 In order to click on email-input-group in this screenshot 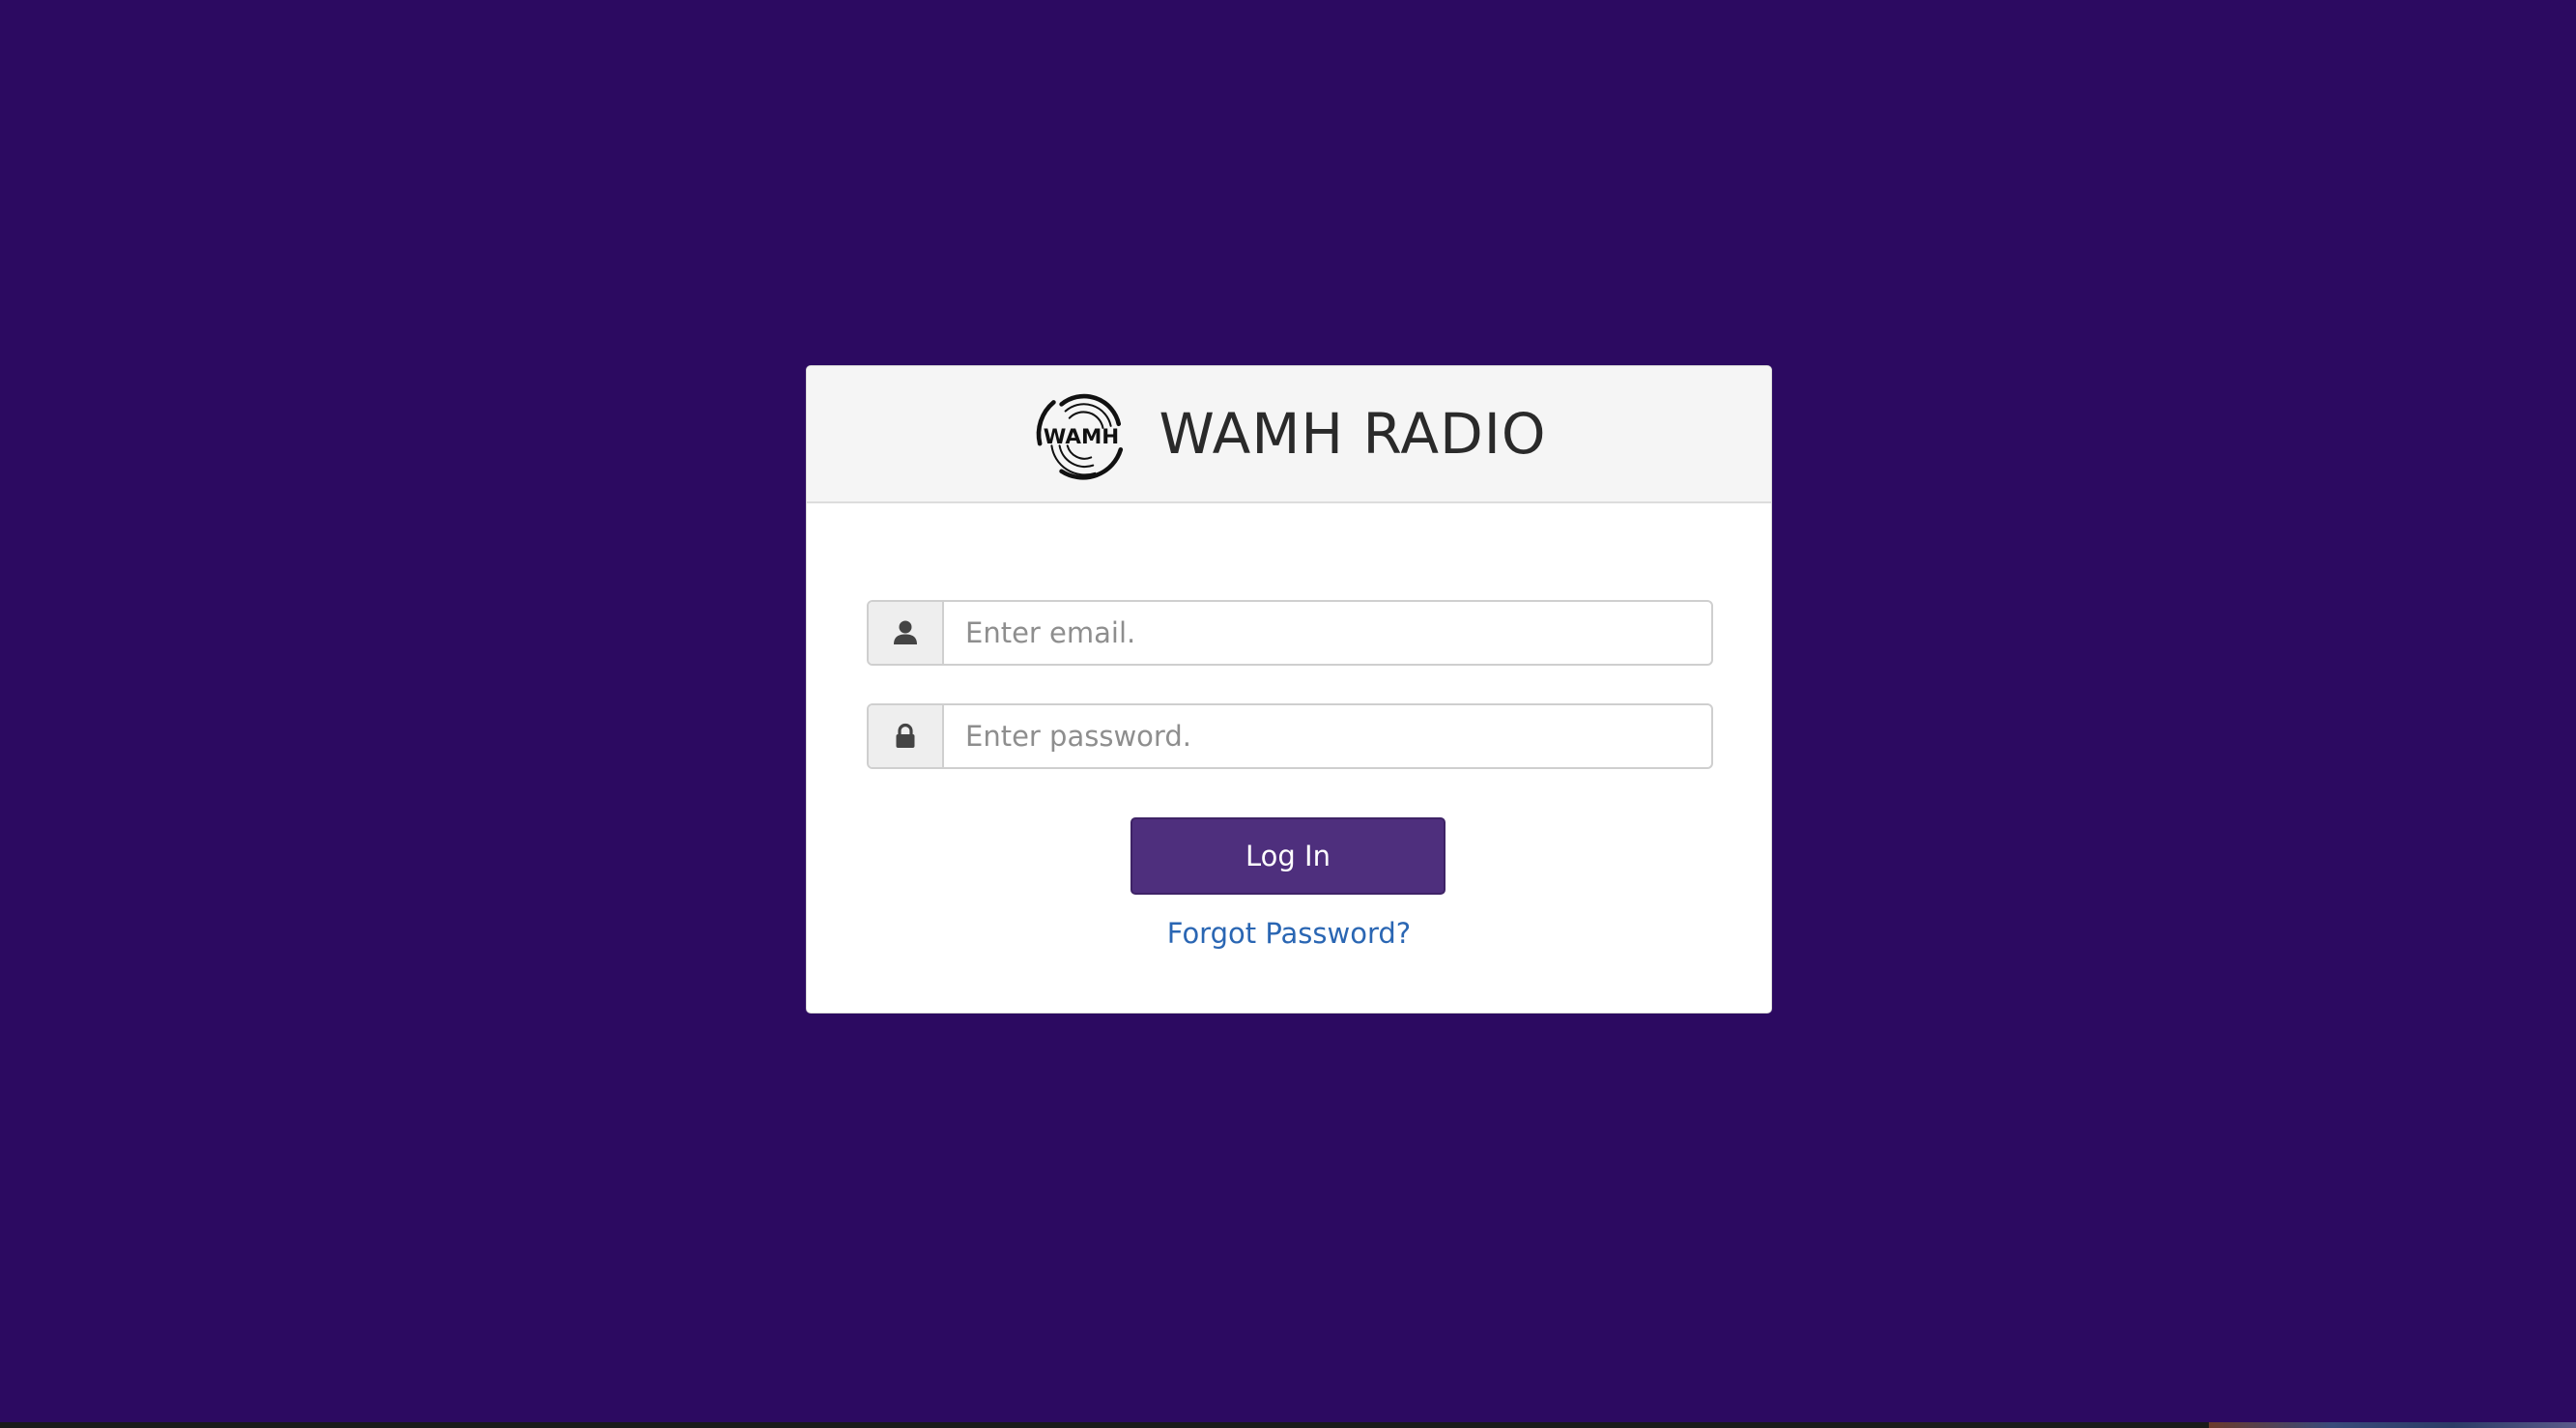, I will do `click(1290, 633)`.